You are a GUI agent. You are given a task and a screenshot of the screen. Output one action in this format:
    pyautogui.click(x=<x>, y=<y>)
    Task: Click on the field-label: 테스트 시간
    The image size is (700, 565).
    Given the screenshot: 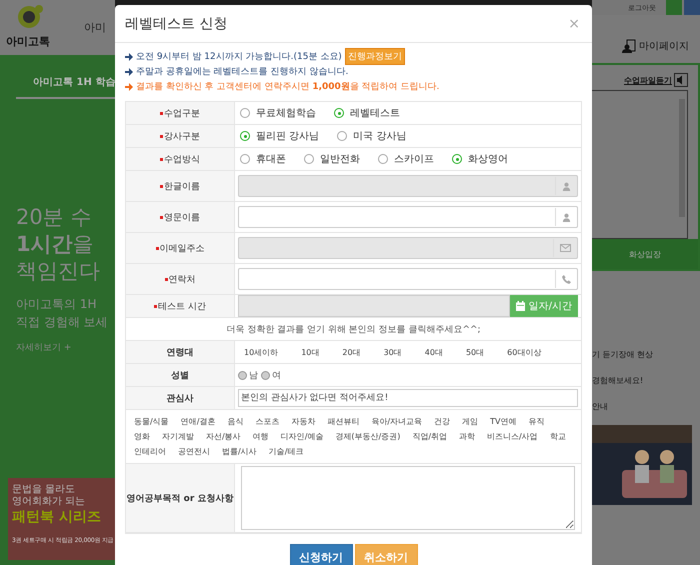 What is the action you would take?
    pyautogui.click(x=182, y=306)
    